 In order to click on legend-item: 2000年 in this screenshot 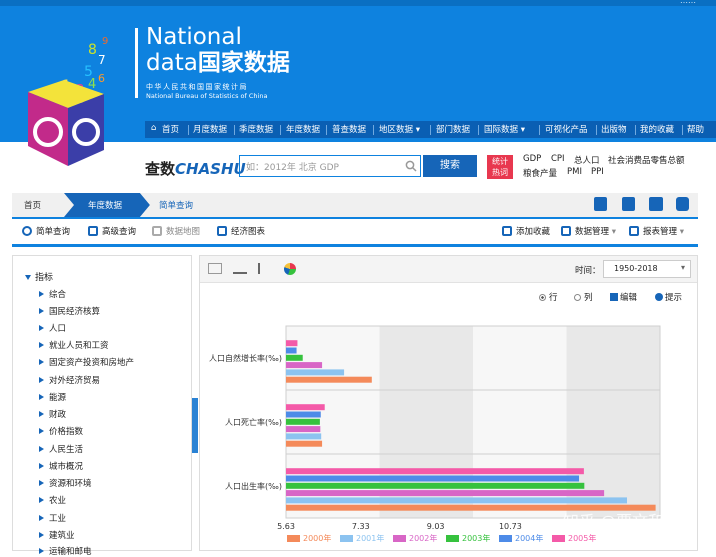, I will do `click(309, 538)`.